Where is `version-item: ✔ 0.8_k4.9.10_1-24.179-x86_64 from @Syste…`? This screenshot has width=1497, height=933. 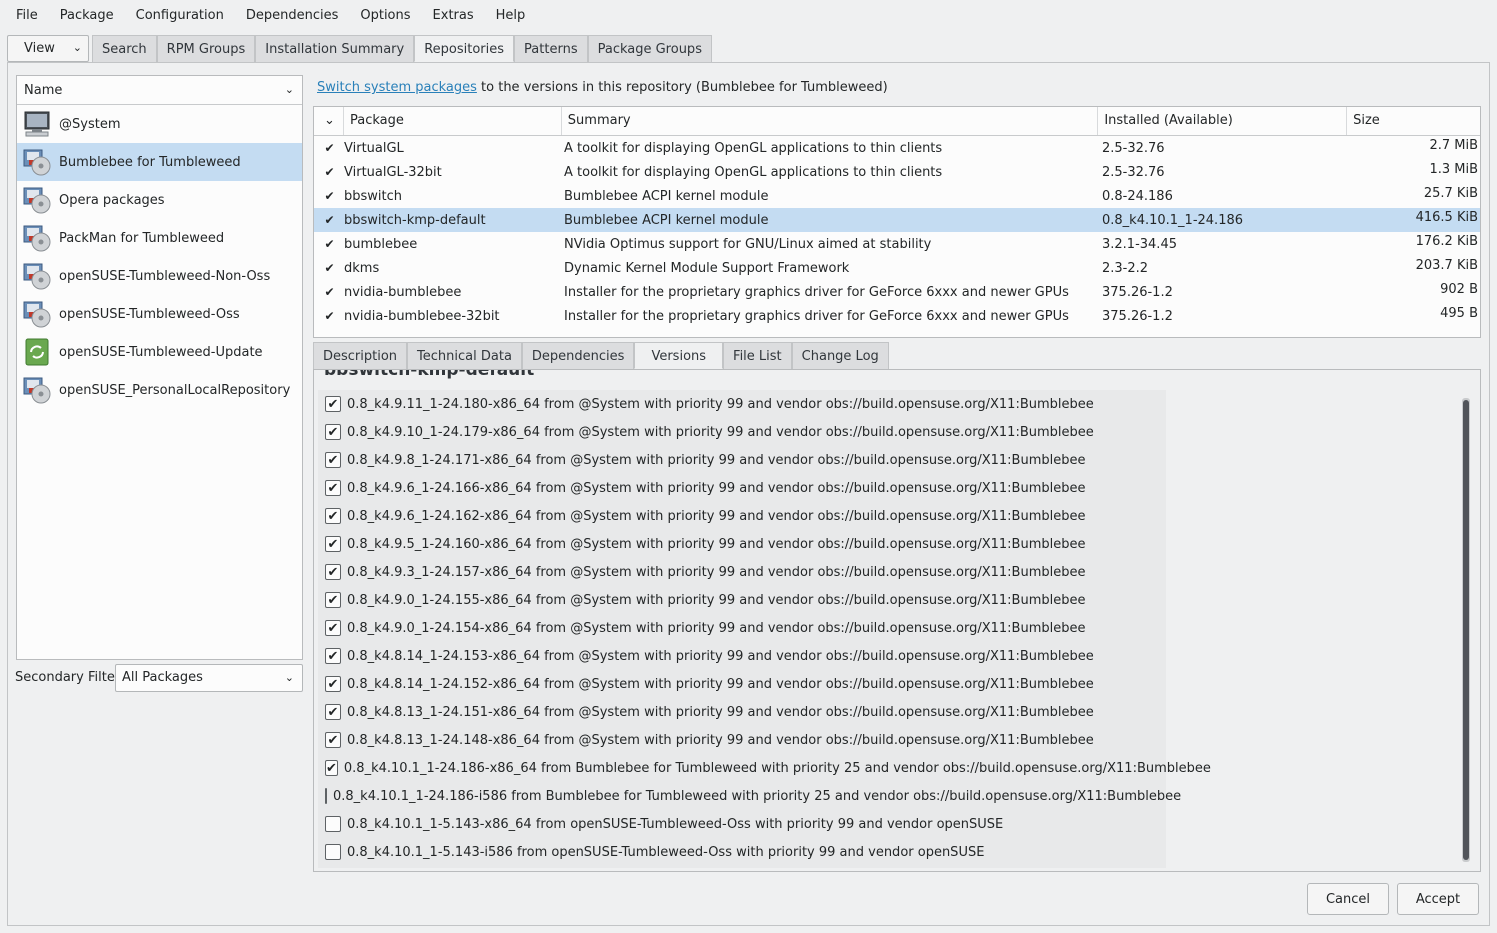
version-item: ✔ 0.8_k4.9.10_1-24.179-x86_64 from @Syste… is located at coordinates (742, 432).